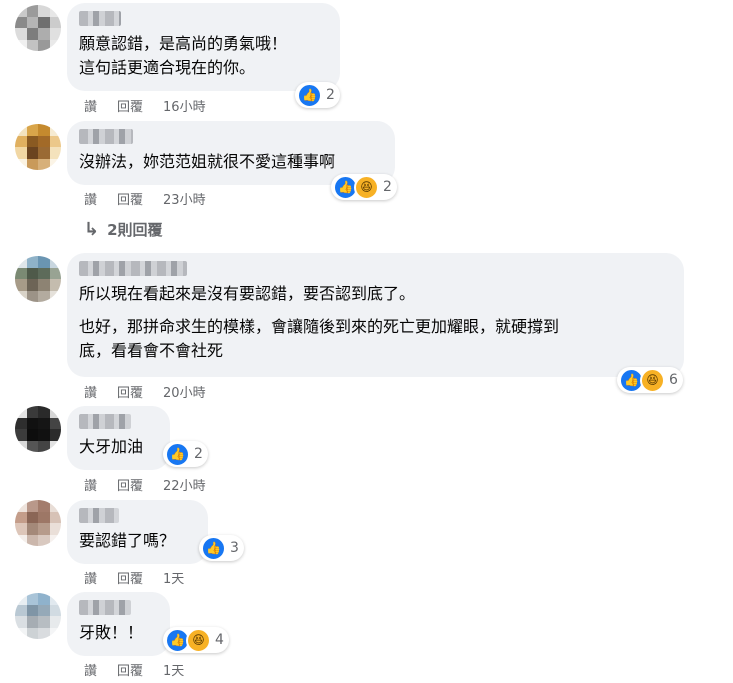 The image size is (733, 683). I want to click on timestamp: 23小時, so click(184, 198).